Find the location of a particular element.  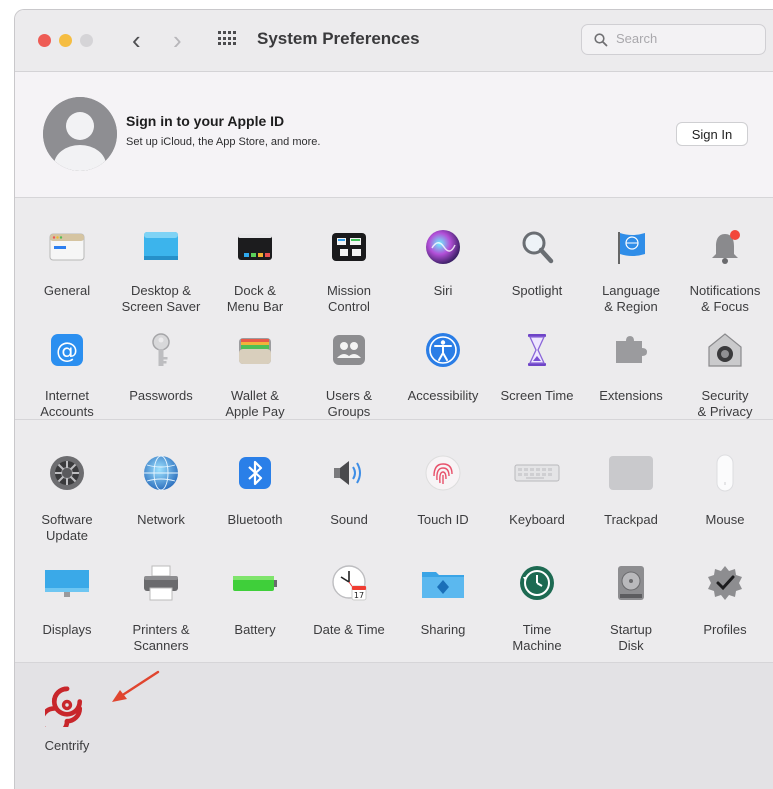

pane-keyboard: Keyboard is located at coordinates (537, 497).